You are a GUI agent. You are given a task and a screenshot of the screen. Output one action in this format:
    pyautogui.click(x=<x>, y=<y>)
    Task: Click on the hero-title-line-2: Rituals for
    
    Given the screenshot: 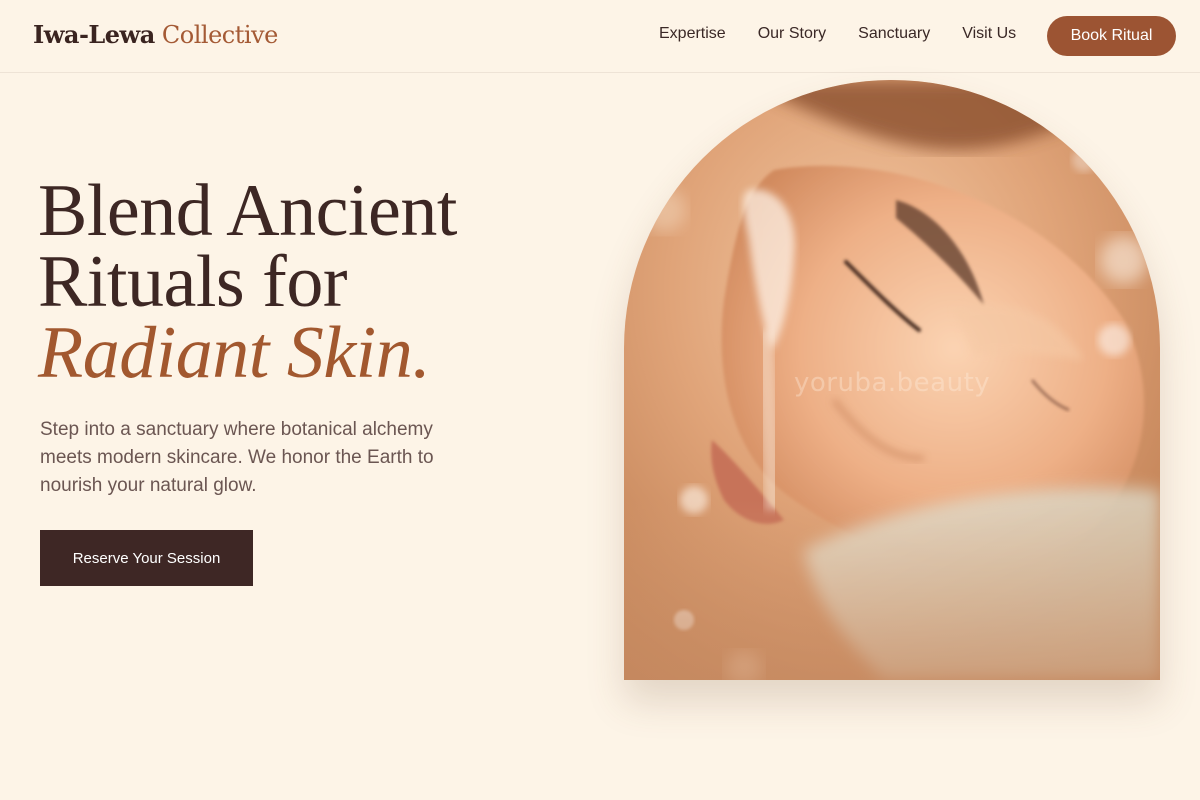 What is the action you would take?
    pyautogui.click(x=192, y=282)
    